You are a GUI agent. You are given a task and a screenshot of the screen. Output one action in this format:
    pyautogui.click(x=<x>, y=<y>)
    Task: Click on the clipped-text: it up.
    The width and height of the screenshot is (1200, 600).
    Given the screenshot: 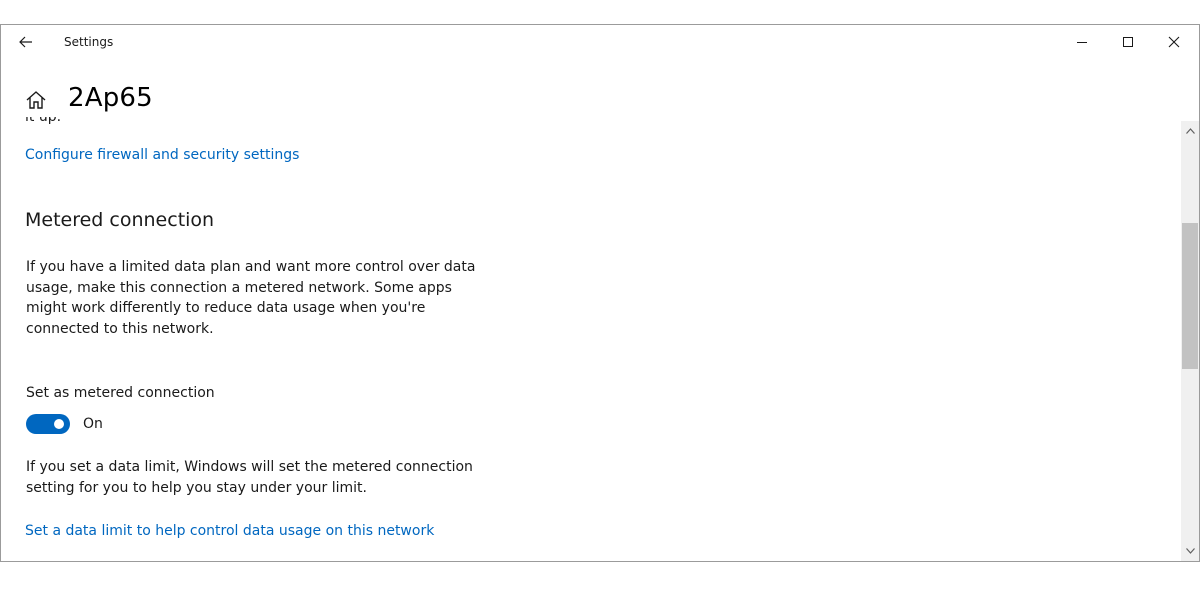 What is the action you would take?
    pyautogui.click(x=43, y=121)
    